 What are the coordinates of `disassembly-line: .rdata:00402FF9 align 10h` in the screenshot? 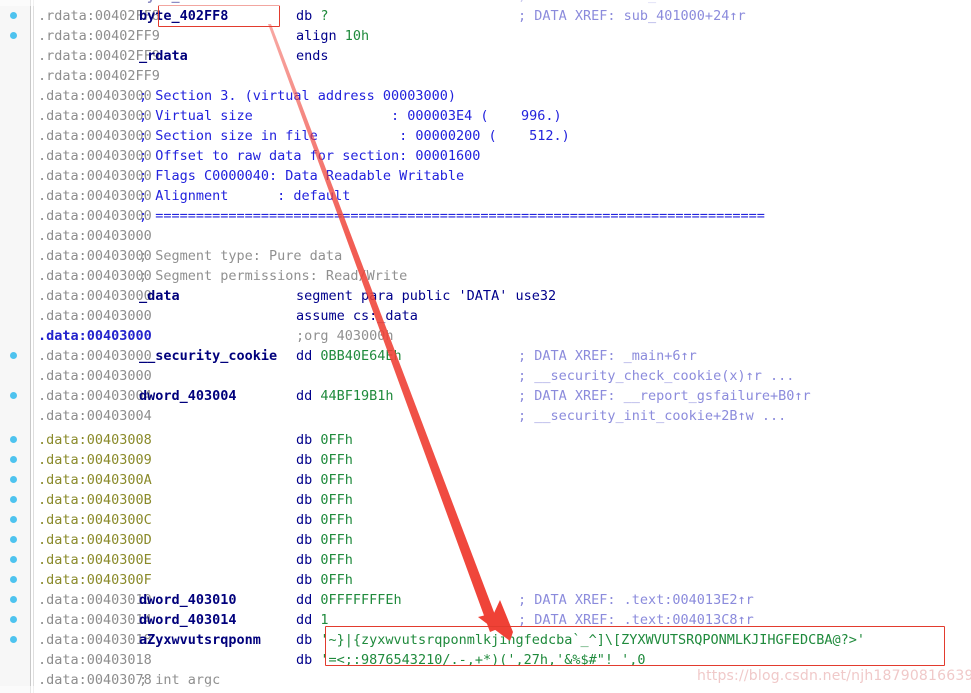 It's located at (485, 36).